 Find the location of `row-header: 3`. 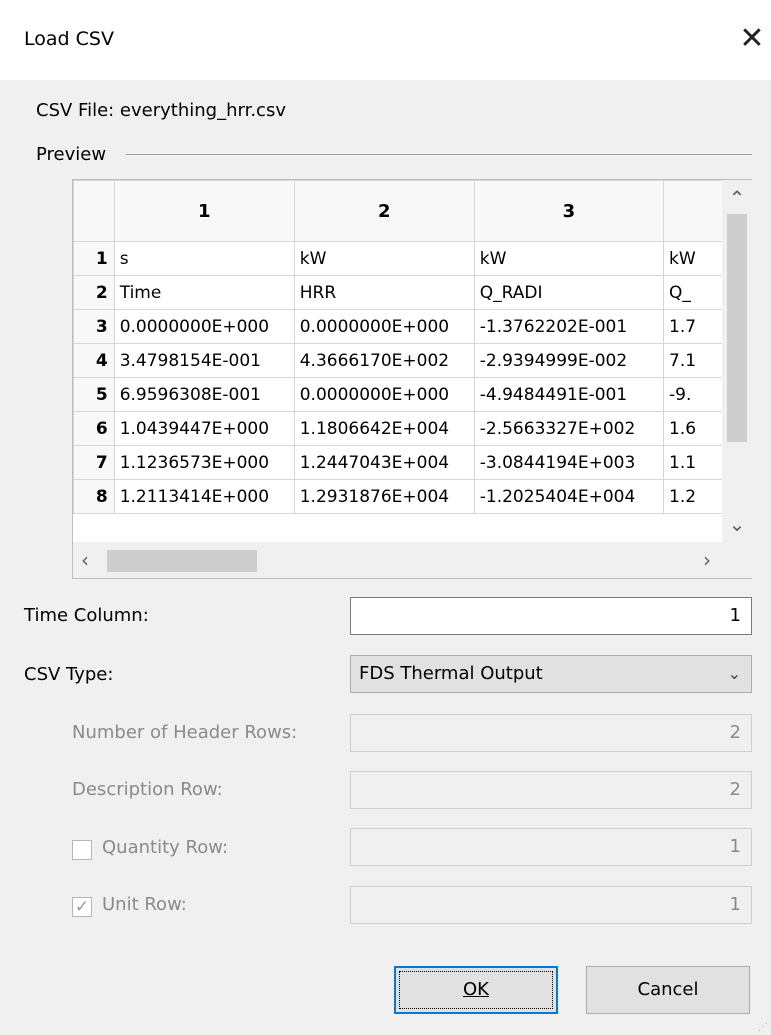

row-header: 3 is located at coordinates (94, 326).